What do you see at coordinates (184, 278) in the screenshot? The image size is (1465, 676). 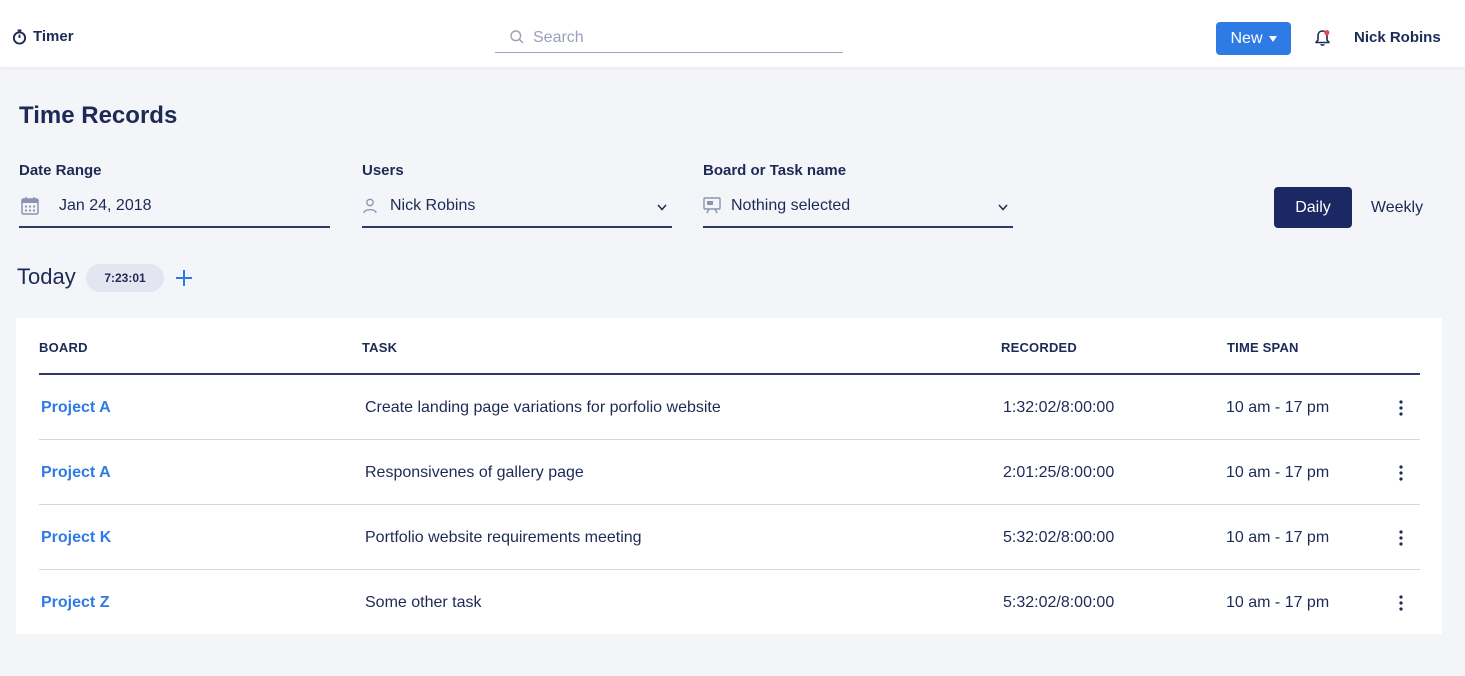 I see `plus-icon` at bounding box center [184, 278].